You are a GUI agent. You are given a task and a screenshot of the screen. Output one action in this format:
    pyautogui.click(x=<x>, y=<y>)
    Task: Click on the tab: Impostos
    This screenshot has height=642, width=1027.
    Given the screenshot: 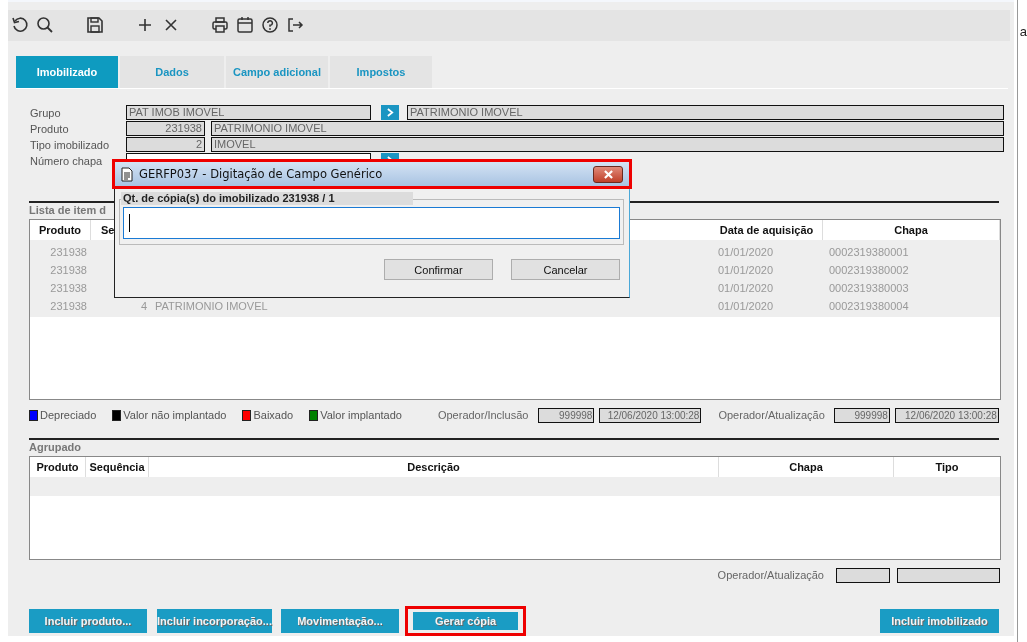 What is the action you would take?
    pyautogui.click(x=381, y=71)
    